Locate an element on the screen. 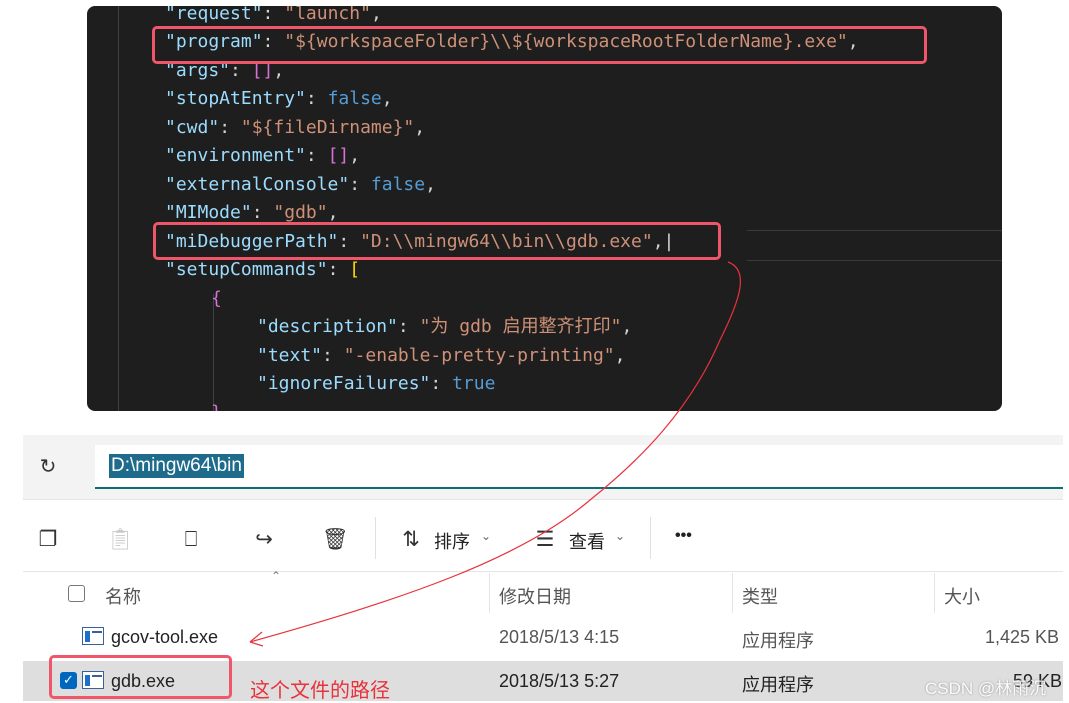 The width and height of the screenshot is (1069, 703). annotation-label: 这个文件的路径 is located at coordinates (320, 690).